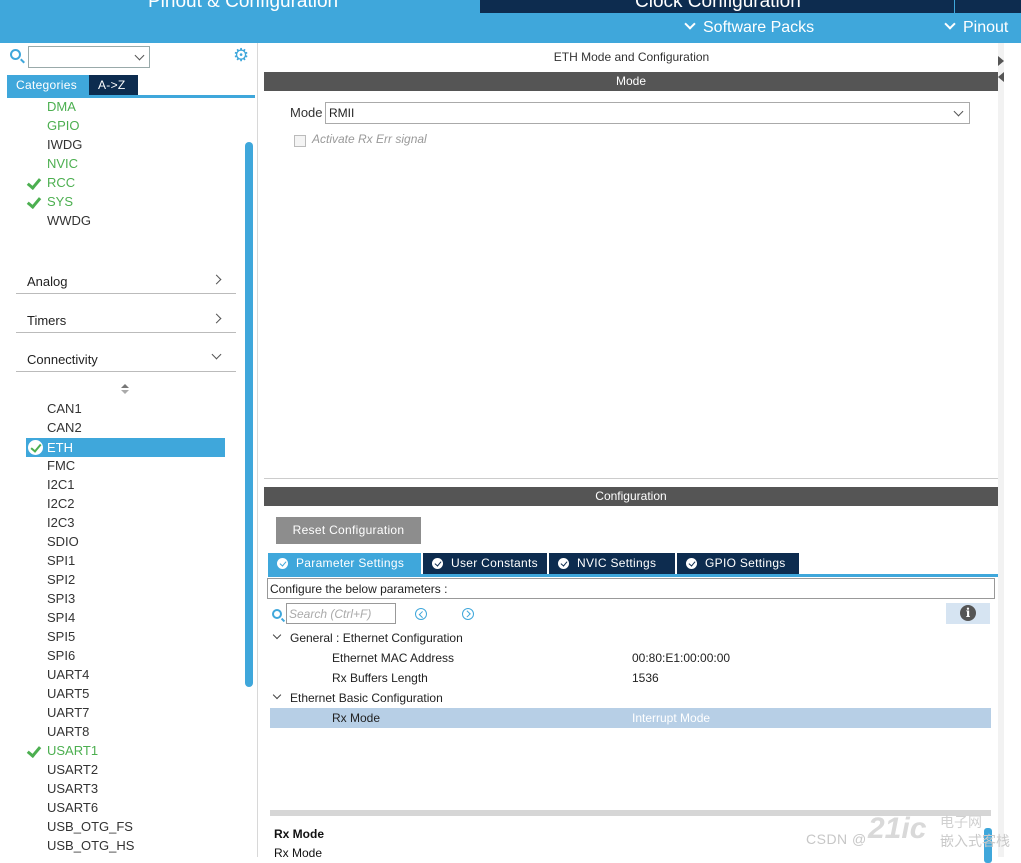 Image resolution: width=1021 pixels, height=863 pixels. Describe the element at coordinates (69, 220) in the screenshot. I see `peripheral-item-wwdg: WWDG` at that location.